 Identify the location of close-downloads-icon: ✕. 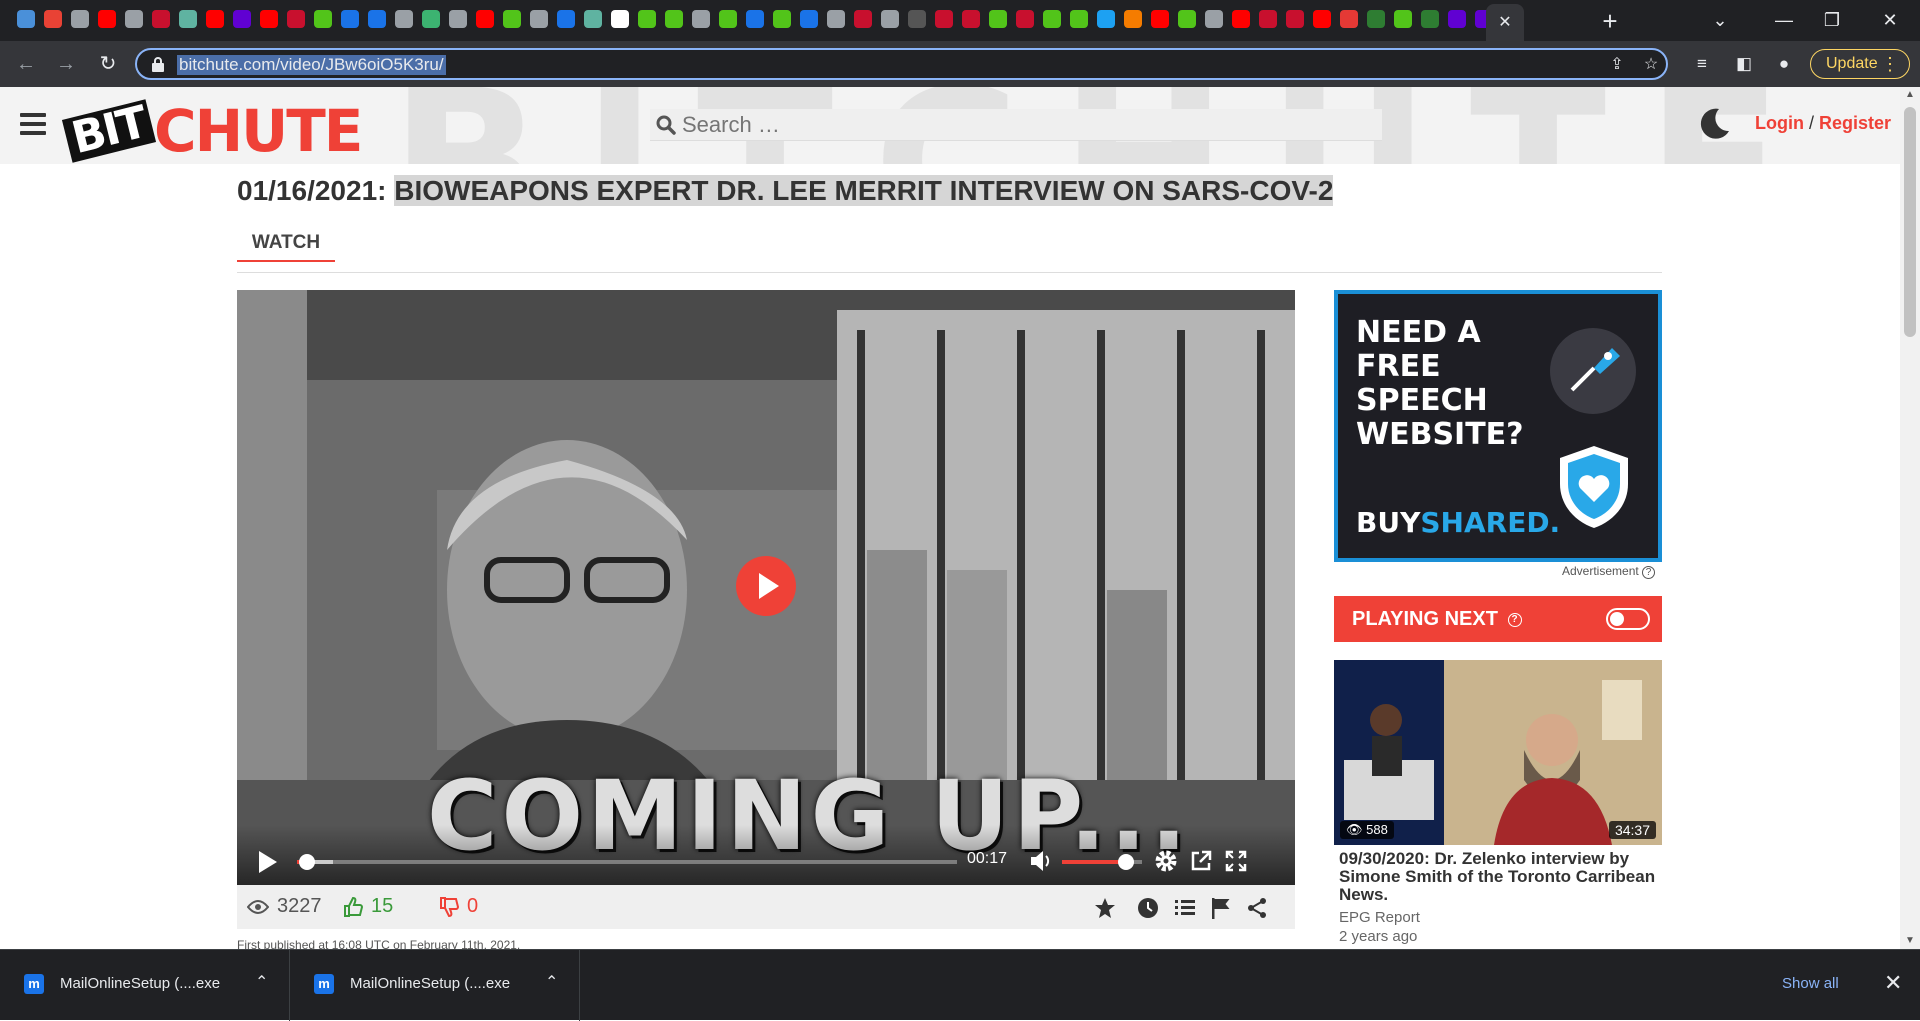
(1893, 983).